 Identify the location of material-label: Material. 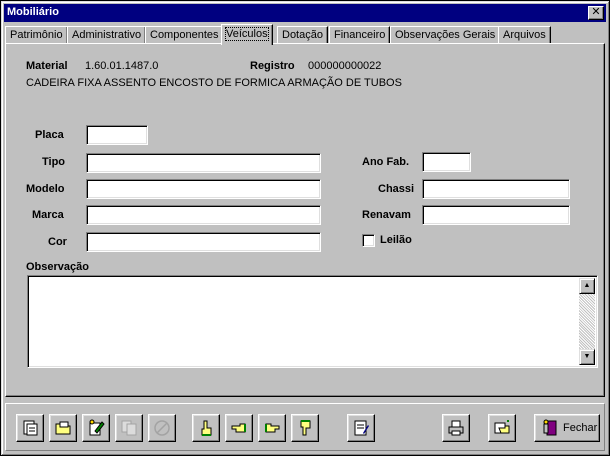
(47, 66).